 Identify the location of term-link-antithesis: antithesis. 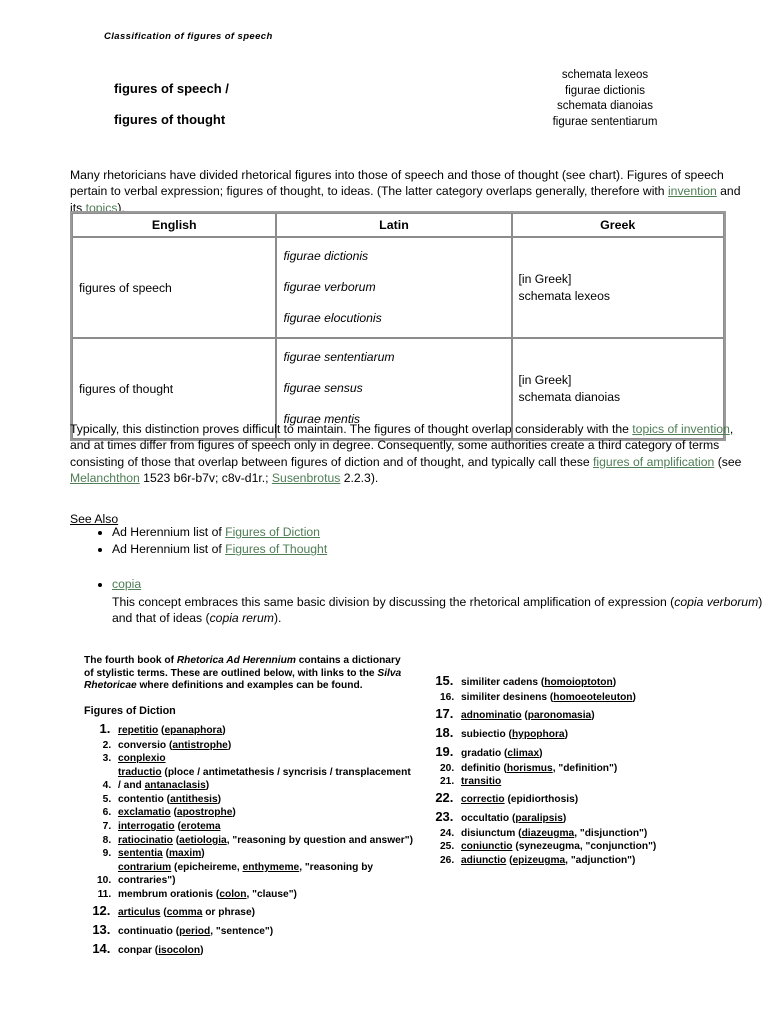
(194, 799).